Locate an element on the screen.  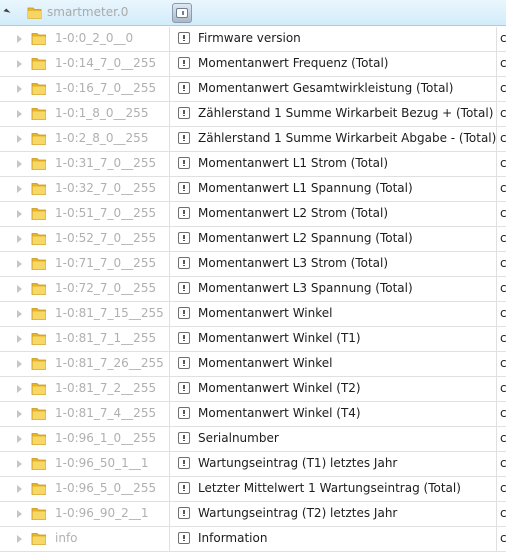
name-cell: Momentanwert L1 Spannung (Total) is located at coordinates (333, 189).